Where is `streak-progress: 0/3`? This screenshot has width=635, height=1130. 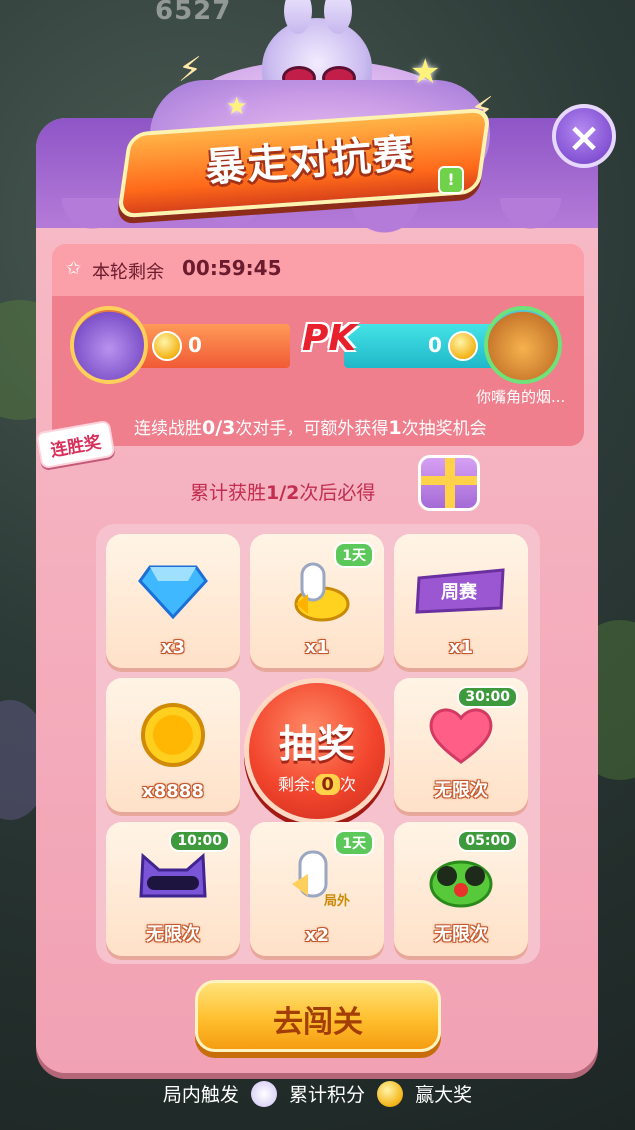
streak-progress: 0/3 is located at coordinates (219, 428).